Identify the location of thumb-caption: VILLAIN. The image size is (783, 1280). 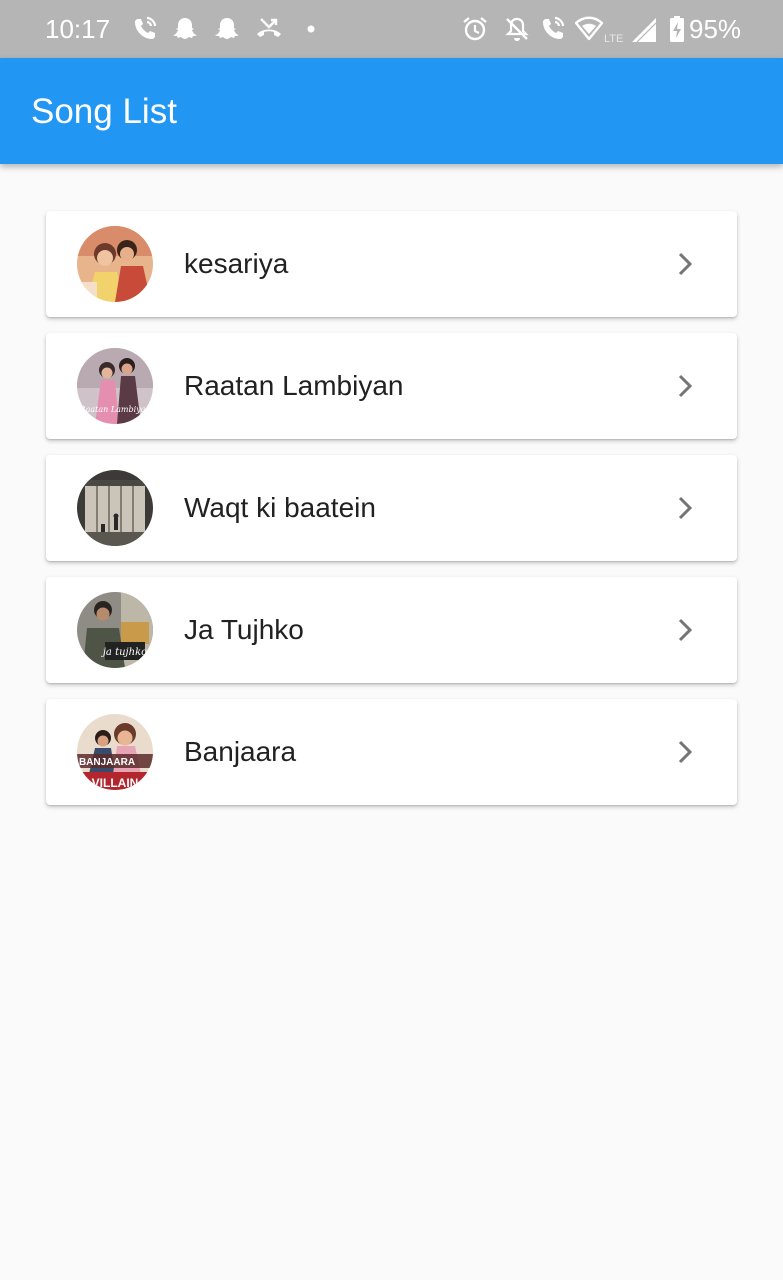
(115, 783).